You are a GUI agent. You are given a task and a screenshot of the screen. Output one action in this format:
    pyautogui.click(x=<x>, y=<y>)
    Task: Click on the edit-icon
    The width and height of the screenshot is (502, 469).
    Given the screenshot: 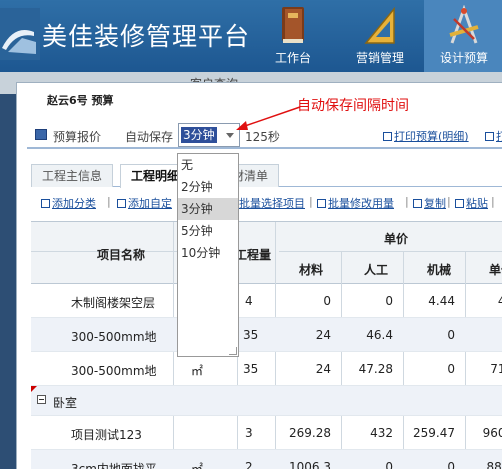 What is the action you would take?
    pyautogui.click(x=321, y=203)
    